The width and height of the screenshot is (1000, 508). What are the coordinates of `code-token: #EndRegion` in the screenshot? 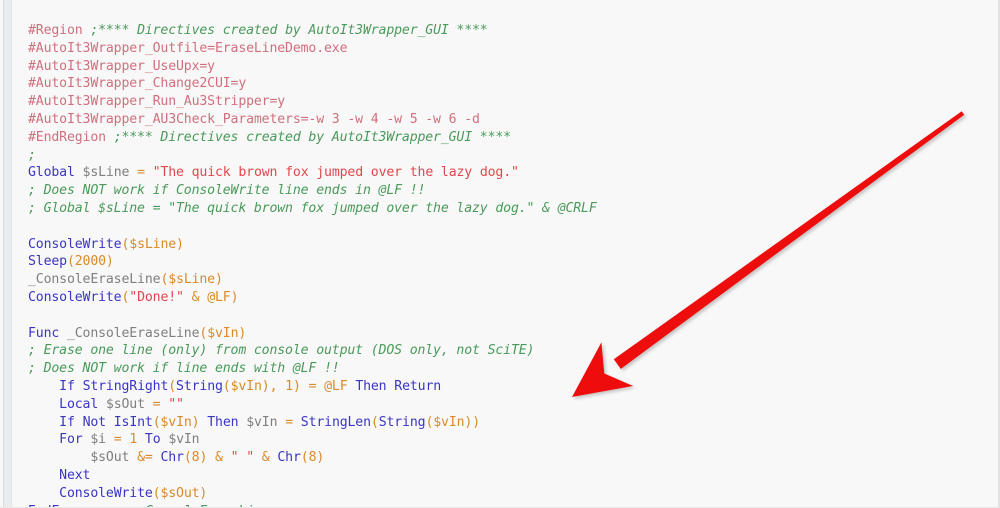 It's located at (71, 137).